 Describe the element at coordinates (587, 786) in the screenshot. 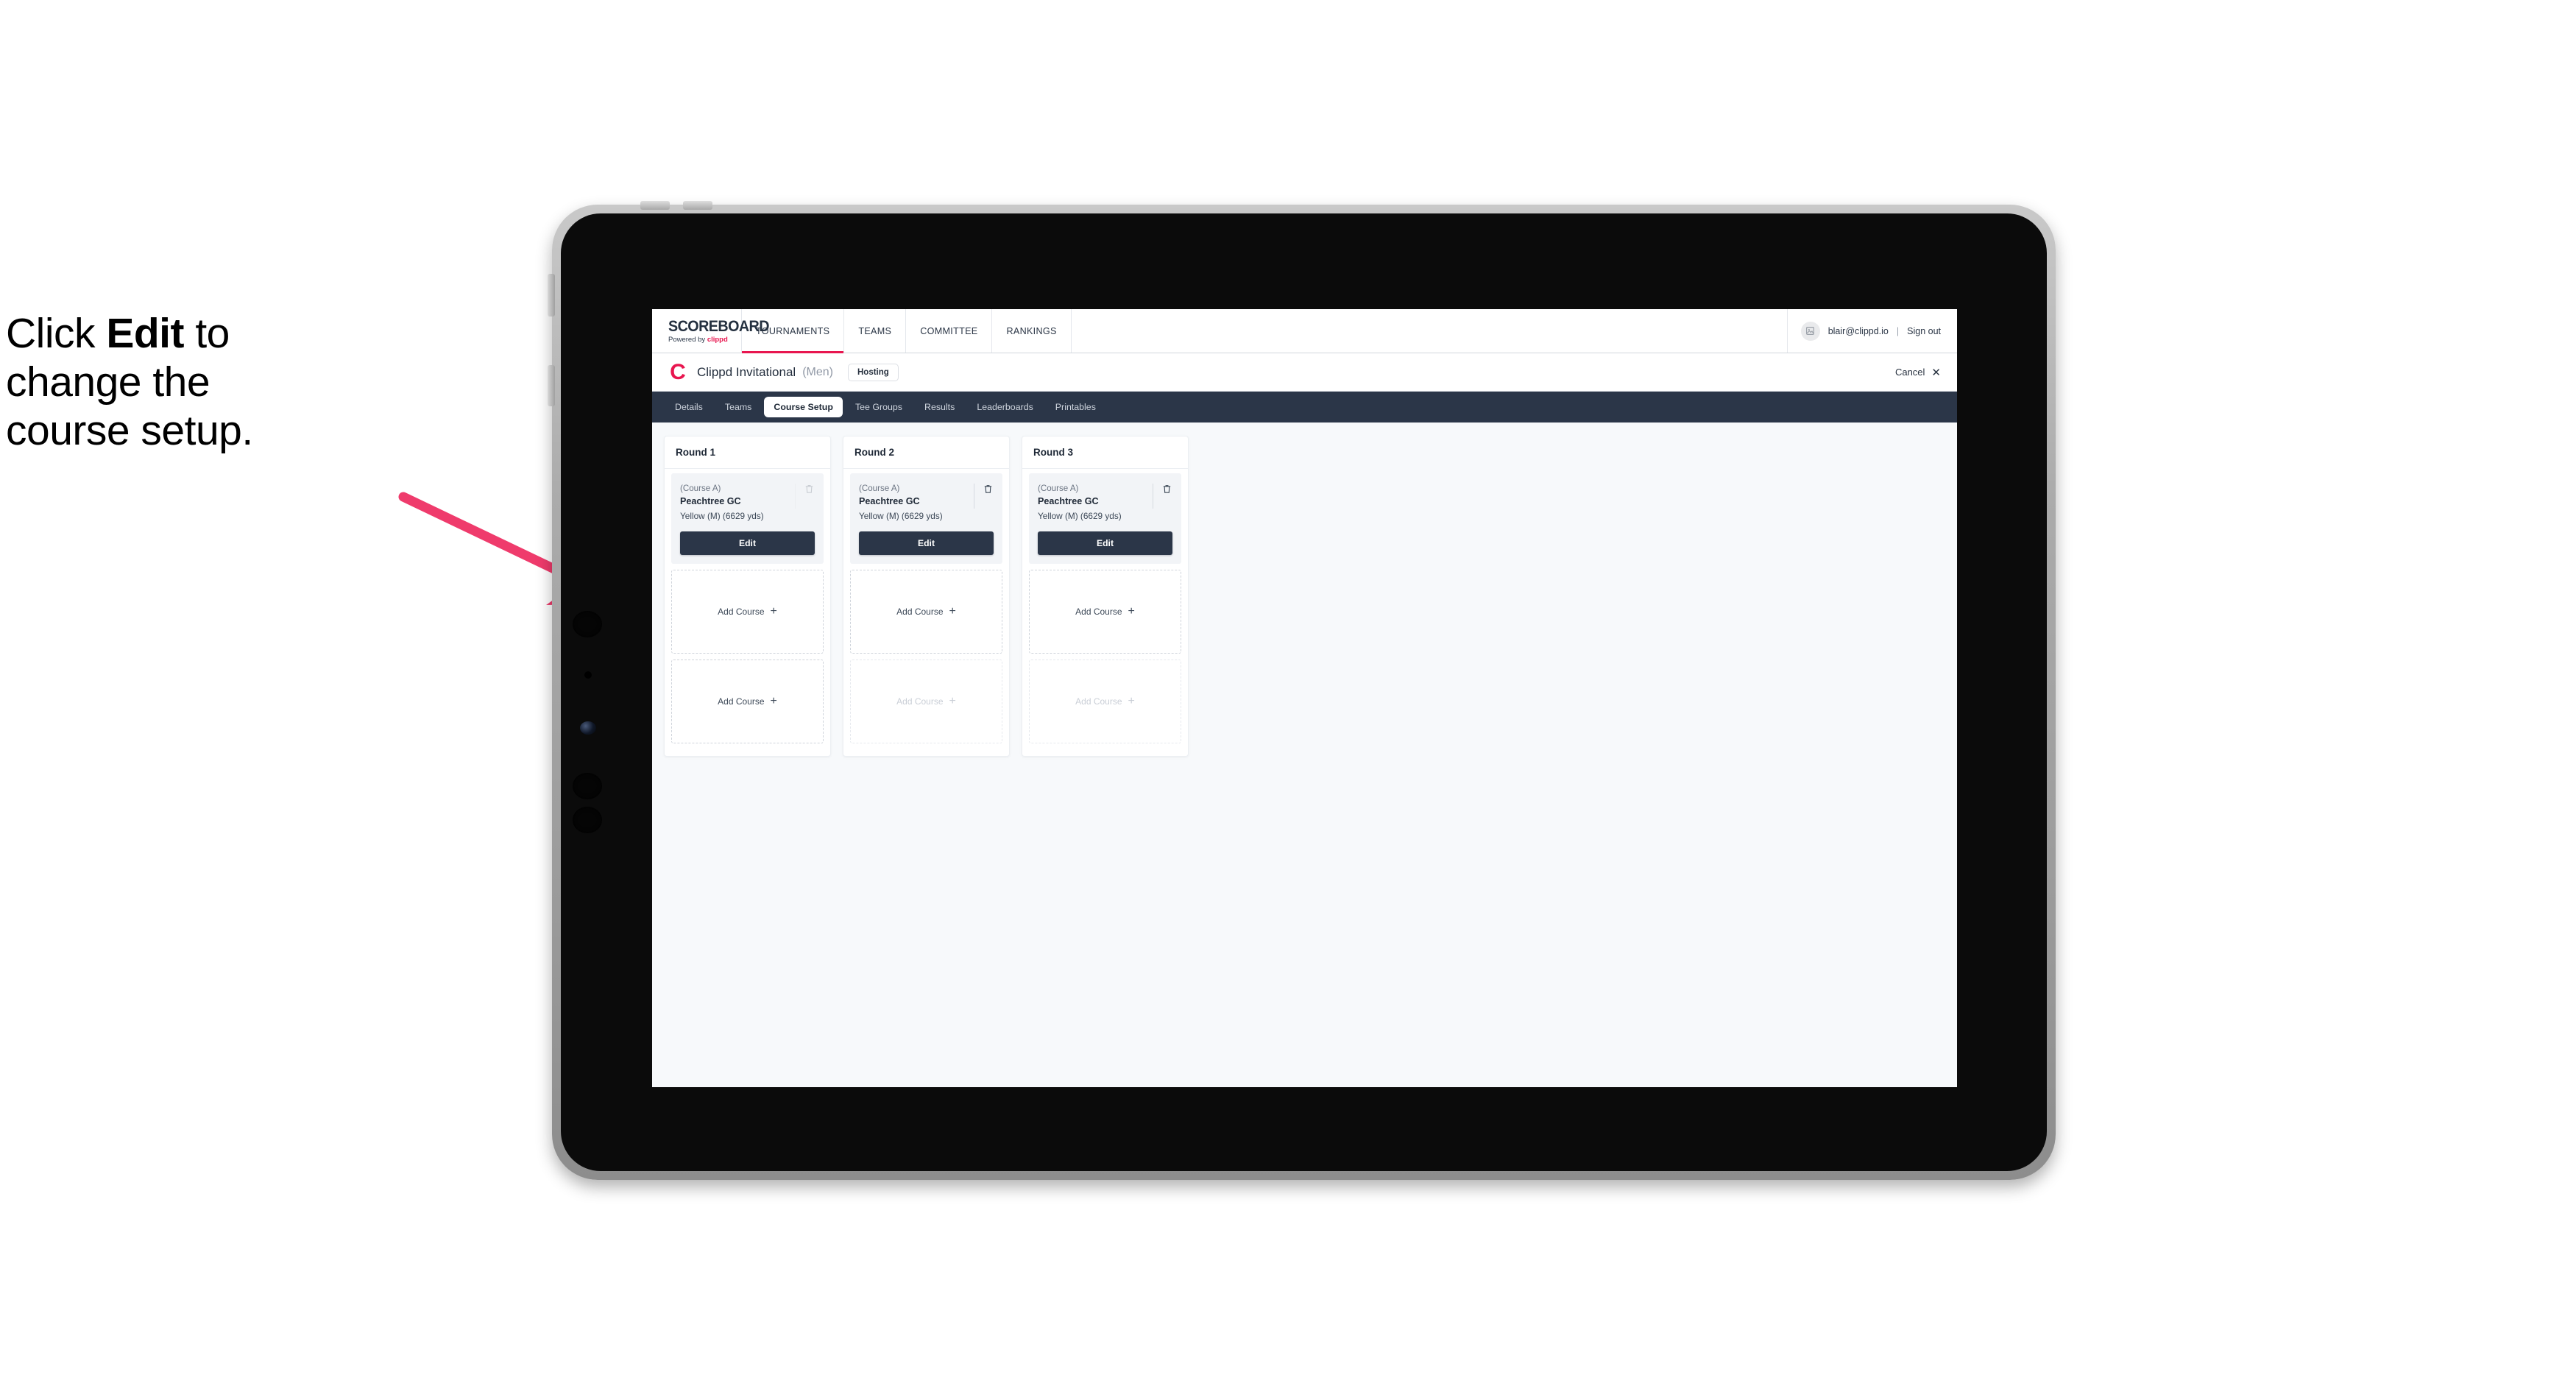

I see `sensor-dot-icon` at that location.